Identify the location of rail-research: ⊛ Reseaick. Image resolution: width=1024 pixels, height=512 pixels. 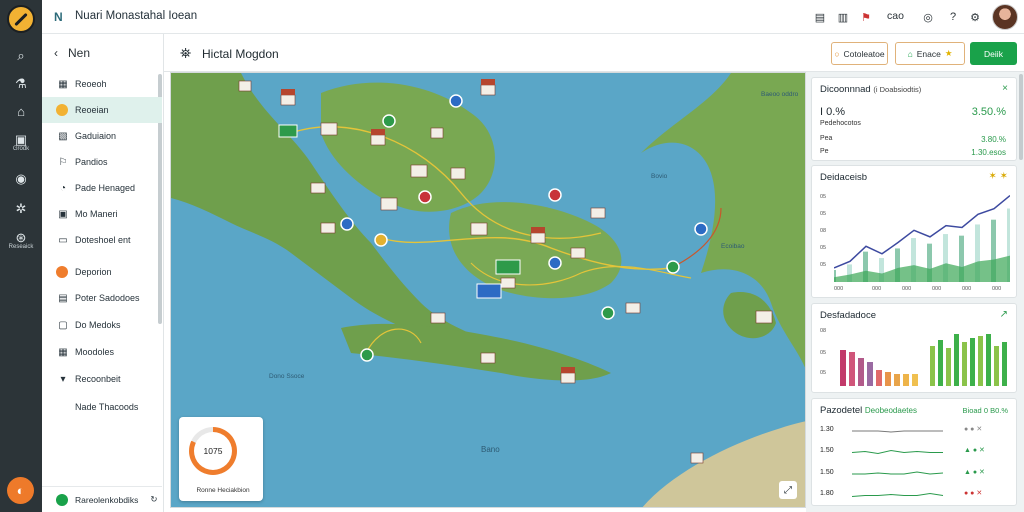
(21, 241).